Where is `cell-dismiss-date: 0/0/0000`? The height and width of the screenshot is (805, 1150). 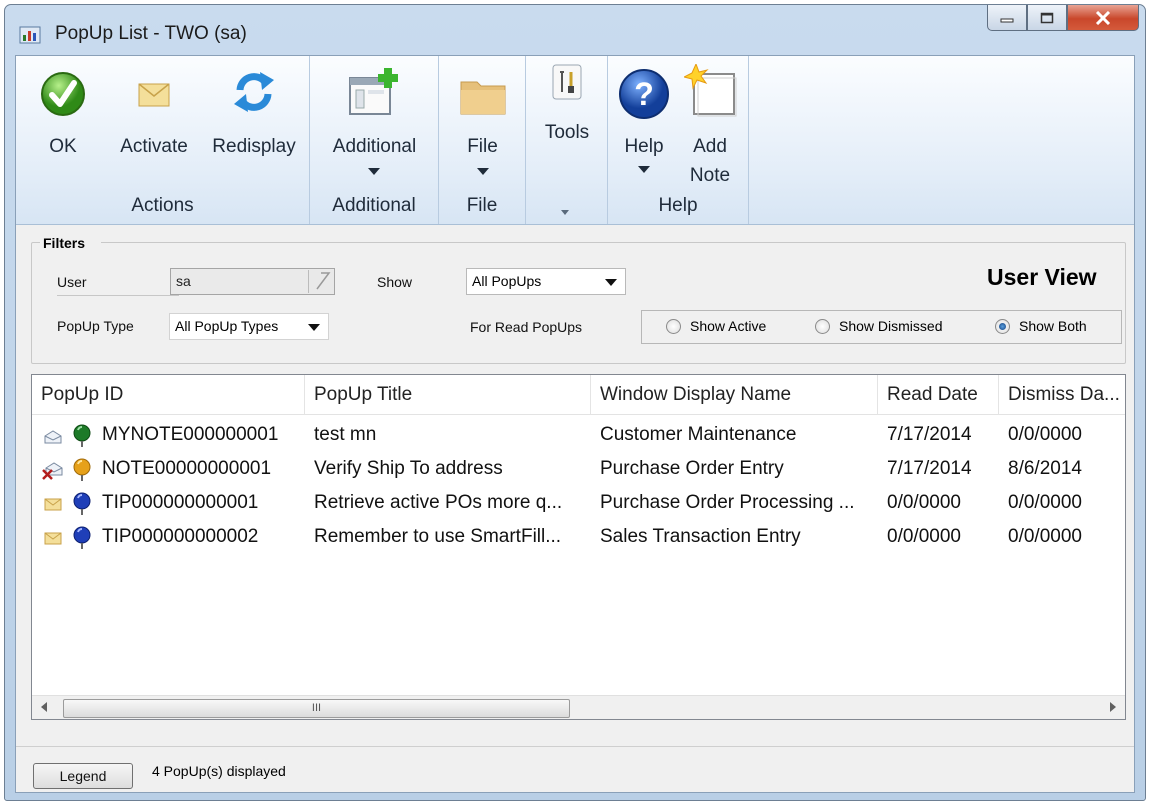
cell-dismiss-date: 0/0/0000 is located at coordinates (1045, 536).